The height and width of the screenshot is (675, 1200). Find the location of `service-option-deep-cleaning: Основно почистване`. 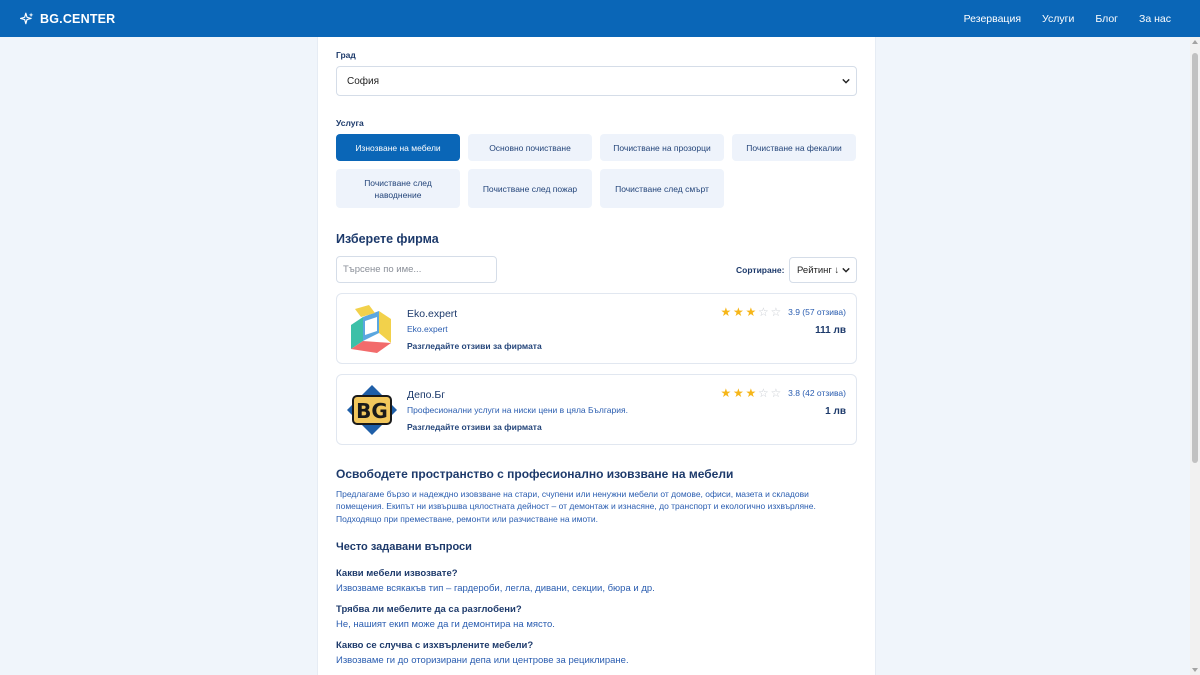

service-option-deep-cleaning: Основно почистване is located at coordinates (530, 147).